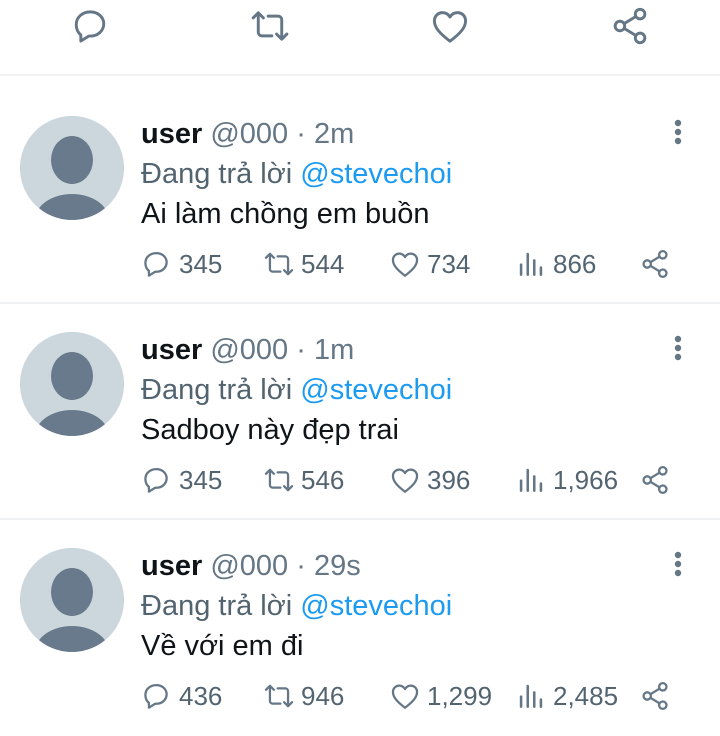 This screenshot has width=720, height=736. Describe the element at coordinates (360, 696) in the screenshot. I see `tweet-actions: 436 946 1,299 2,485` at that location.